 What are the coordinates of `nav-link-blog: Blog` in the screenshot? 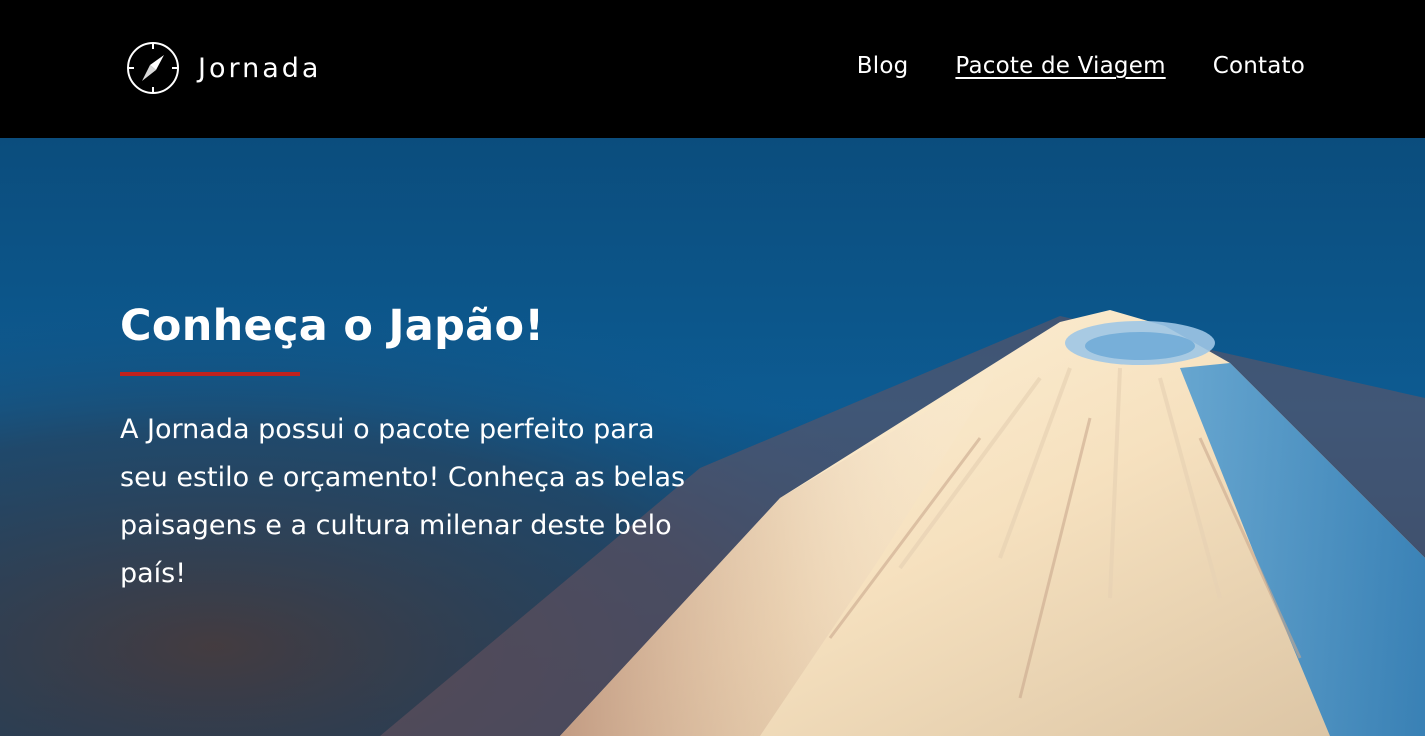 It's located at (883, 66).